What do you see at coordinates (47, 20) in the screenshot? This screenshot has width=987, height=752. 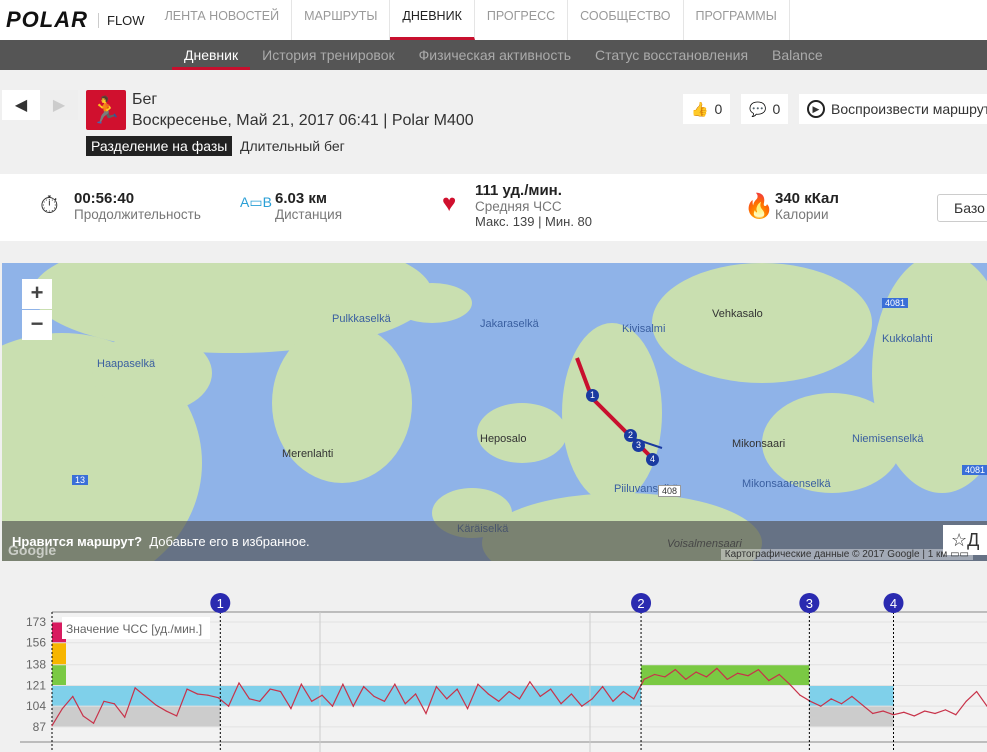 I see `polar-logo: POLAR` at bounding box center [47, 20].